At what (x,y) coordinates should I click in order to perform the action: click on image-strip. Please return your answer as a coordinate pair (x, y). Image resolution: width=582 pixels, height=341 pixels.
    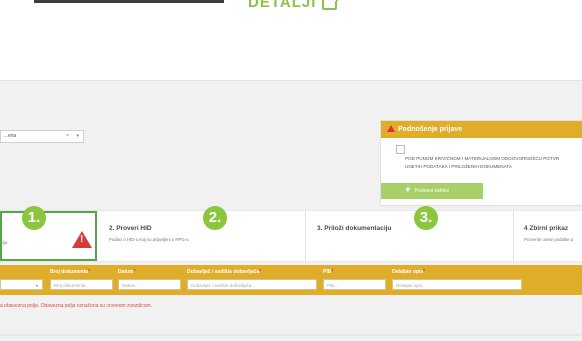
    Looking at the image, I should click on (129, 1).